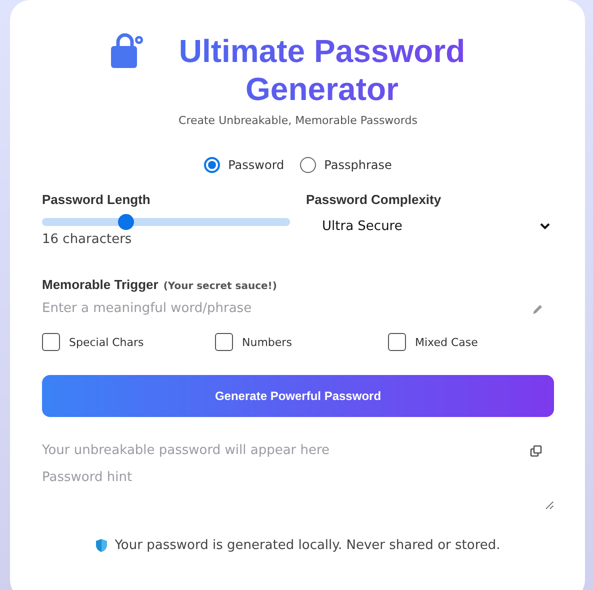 Image resolution: width=593 pixels, height=590 pixels. Describe the element at coordinates (126, 222) in the screenshot. I see `slider-thumb` at that location.